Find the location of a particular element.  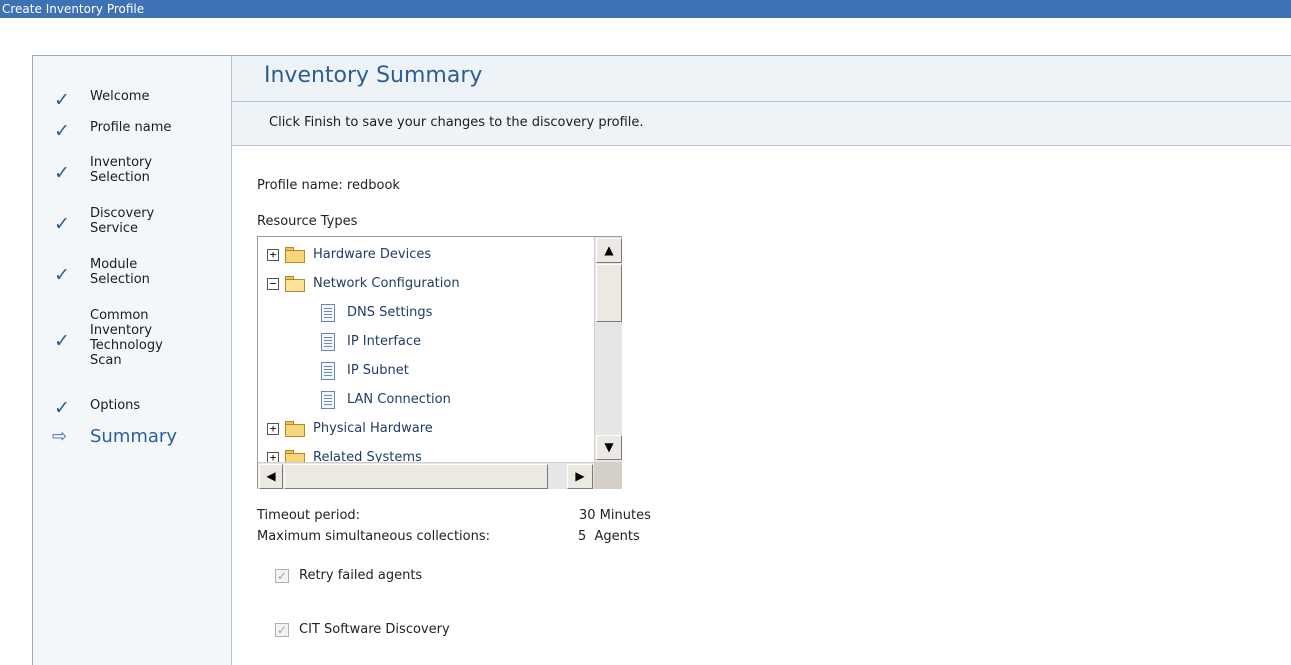

scroll-down-icon: ▼ is located at coordinates (609, 447).